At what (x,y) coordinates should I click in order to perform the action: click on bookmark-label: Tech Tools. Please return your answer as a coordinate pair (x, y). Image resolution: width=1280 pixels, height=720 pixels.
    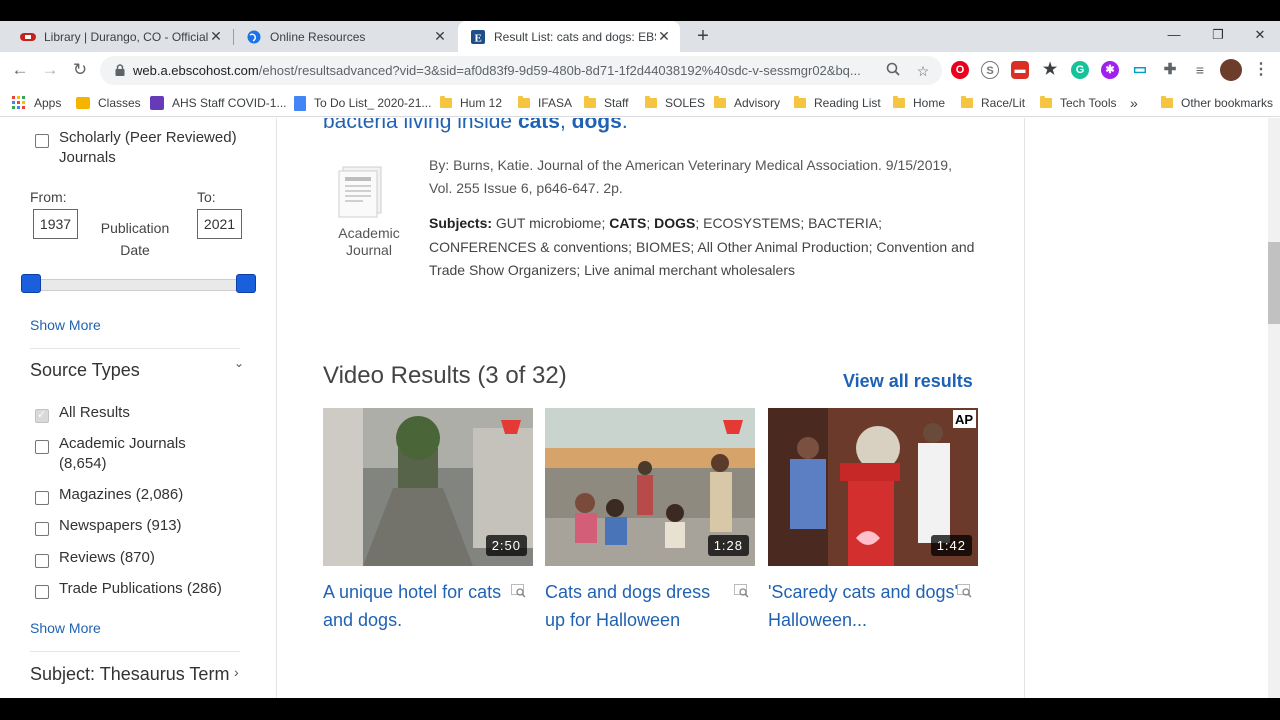
    Looking at the image, I should click on (1088, 103).